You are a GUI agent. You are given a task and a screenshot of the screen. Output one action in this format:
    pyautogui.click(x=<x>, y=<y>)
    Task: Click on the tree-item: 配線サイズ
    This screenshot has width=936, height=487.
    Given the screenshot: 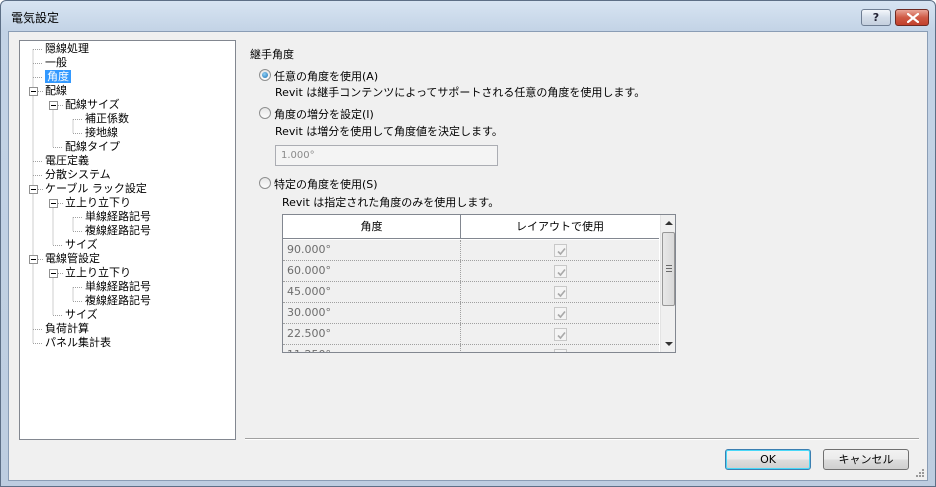 What is the action you would take?
    pyautogui.click(x=92, y=105)
    